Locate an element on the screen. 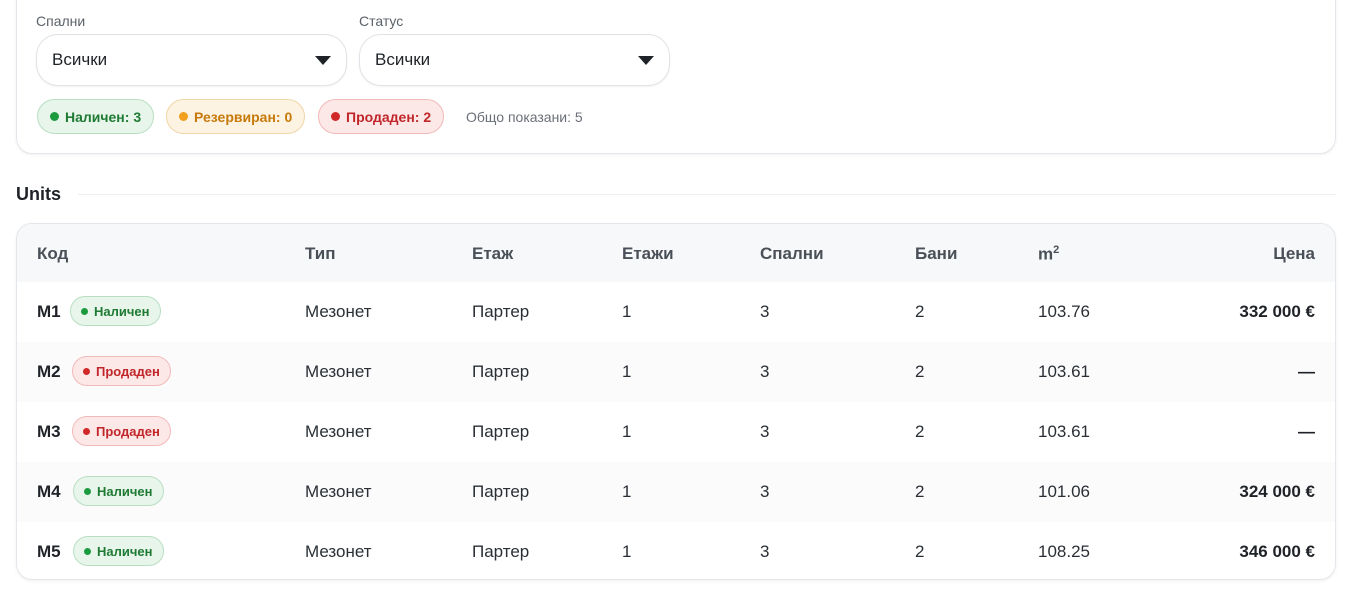 The width and height of the screenshot is (1355, 592). available-count-label: Наличен: 3 is located at coordinates (103, 116).